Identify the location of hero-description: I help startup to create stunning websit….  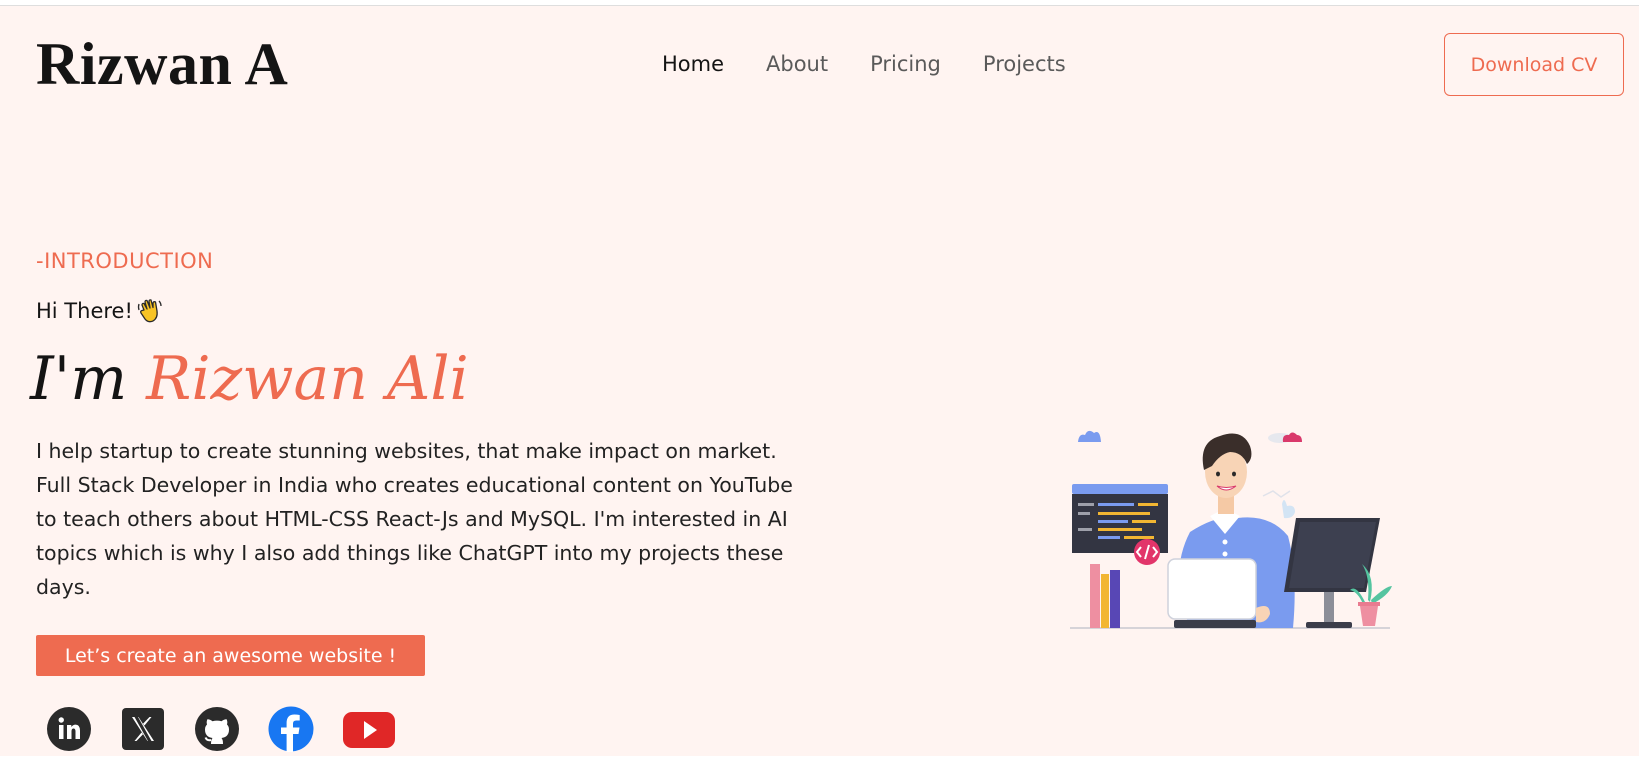
(414, 519).